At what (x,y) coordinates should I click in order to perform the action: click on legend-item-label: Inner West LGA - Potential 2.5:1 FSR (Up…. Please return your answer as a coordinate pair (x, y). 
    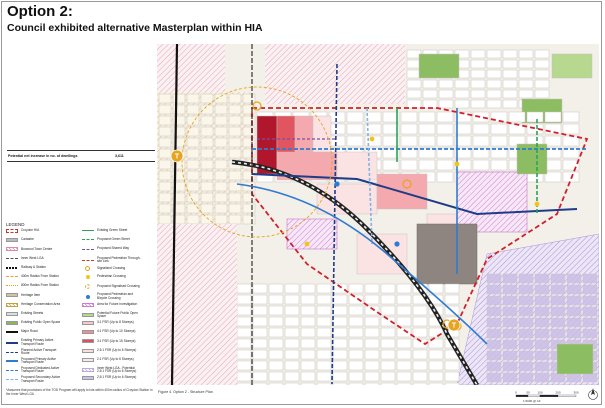
    Looking at the image, I should click on (117, 370).